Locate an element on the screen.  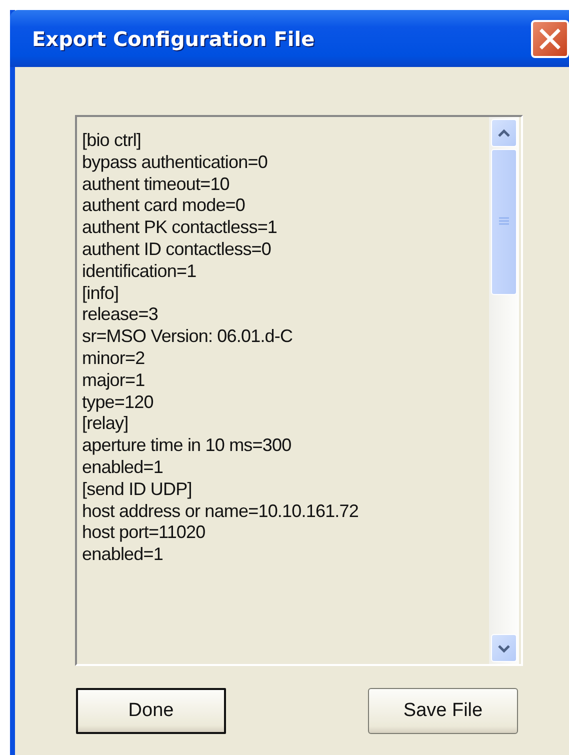
text-line: host address or name=10.10.161.72 is located at coordinates (220, 511).